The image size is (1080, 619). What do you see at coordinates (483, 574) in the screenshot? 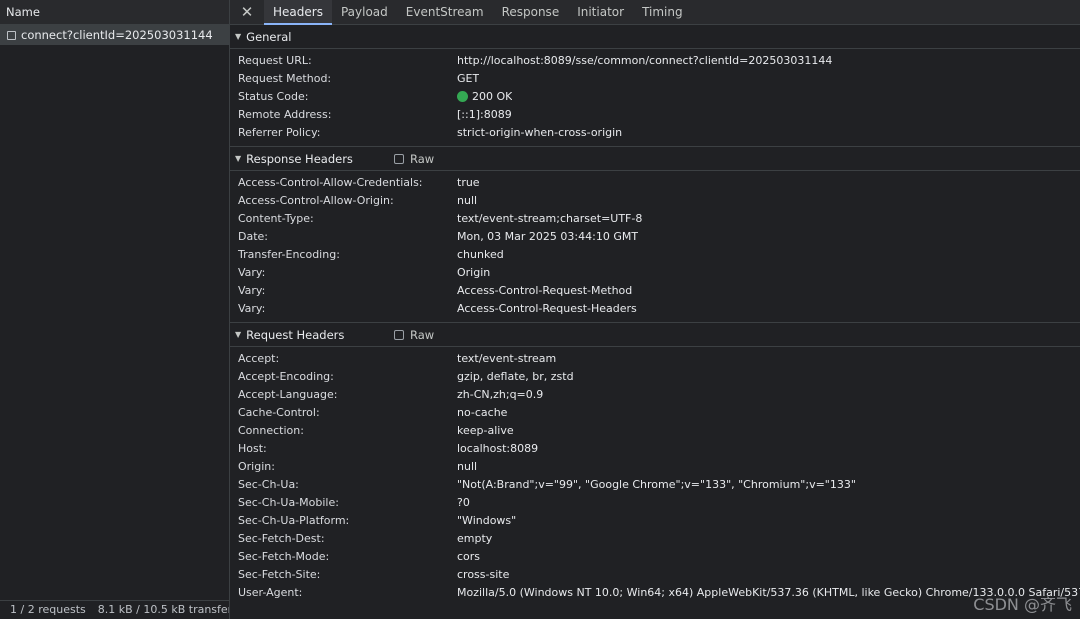
I see `header-value: cross-site` at bounding box center [483, 574].